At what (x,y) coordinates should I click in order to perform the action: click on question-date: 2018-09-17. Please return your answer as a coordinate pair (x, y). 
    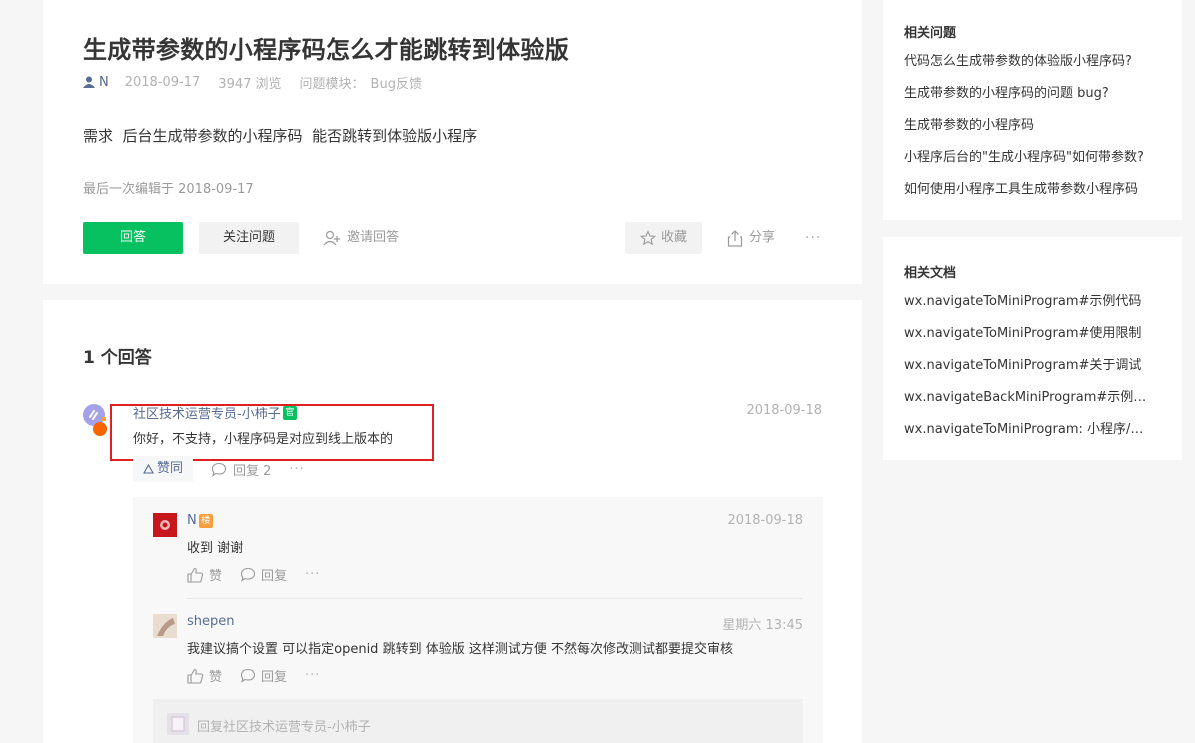
    Looking at the image, I should click on (162, 82).